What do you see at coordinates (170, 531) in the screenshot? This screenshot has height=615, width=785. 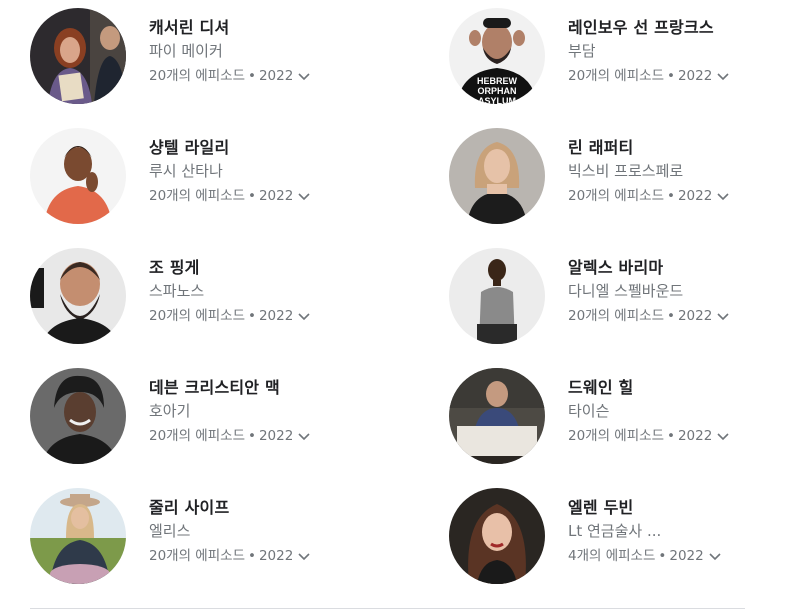 I see `character-name: 엘리스` at bounding box center [170, 531].